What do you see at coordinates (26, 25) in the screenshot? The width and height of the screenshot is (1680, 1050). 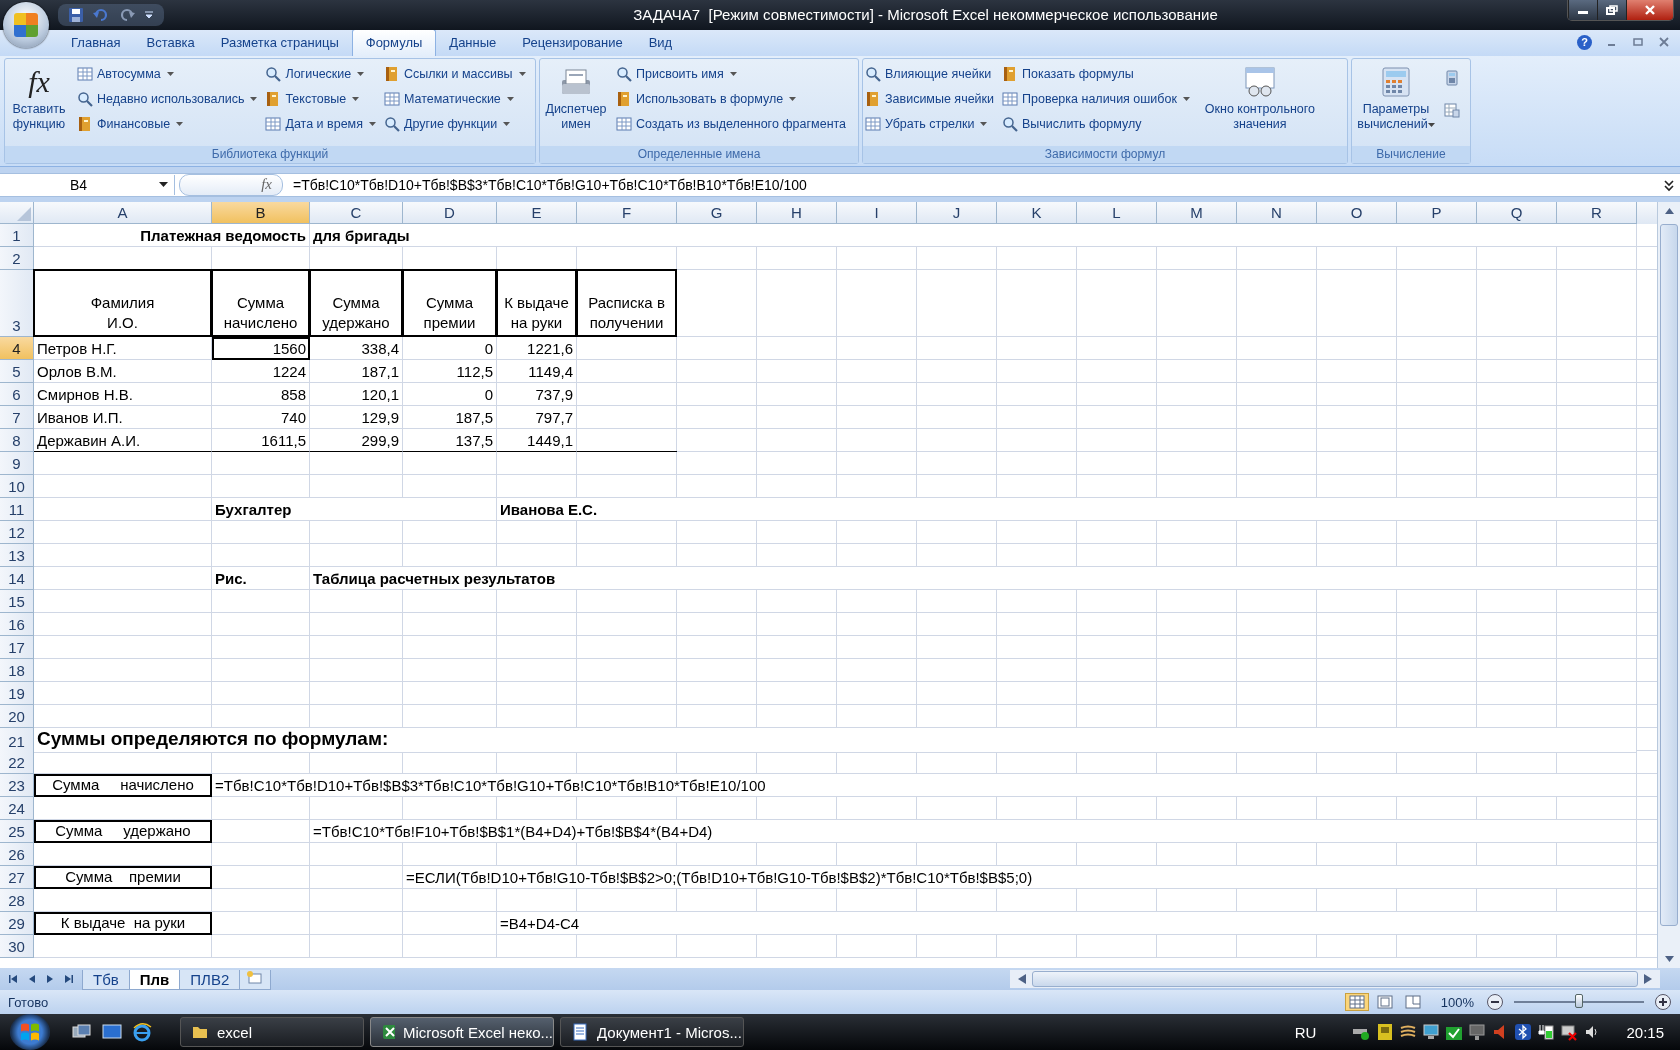 I see `office-button` at bounding box center [26, 25].